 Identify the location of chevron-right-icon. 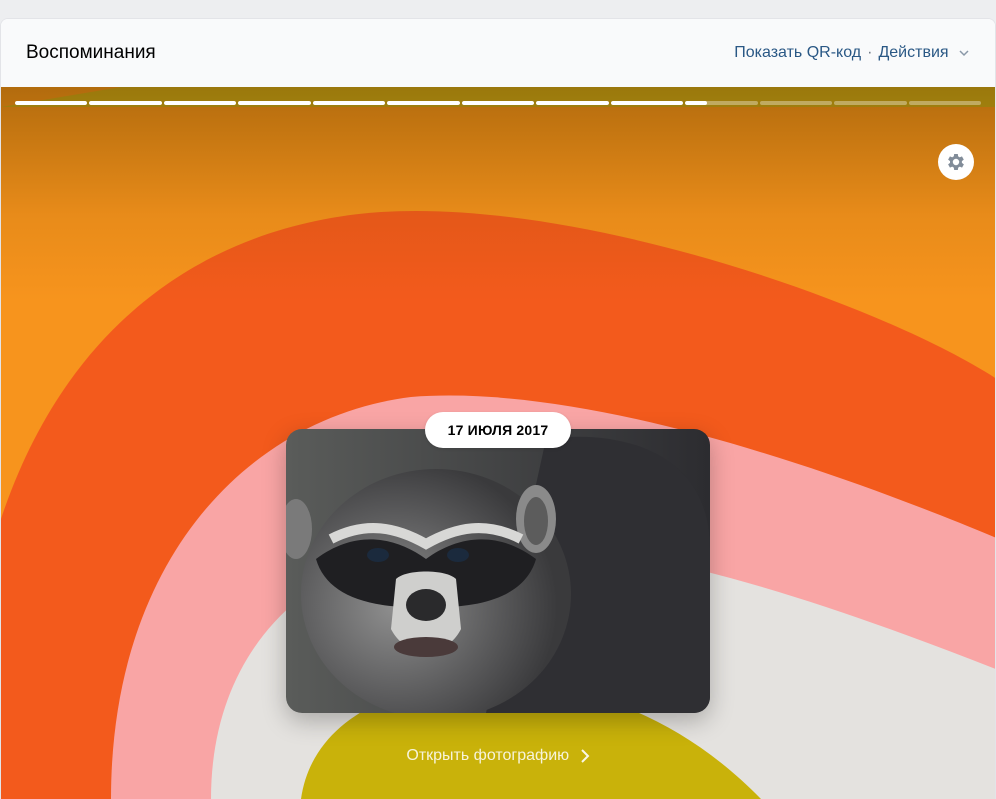
(585, 756).